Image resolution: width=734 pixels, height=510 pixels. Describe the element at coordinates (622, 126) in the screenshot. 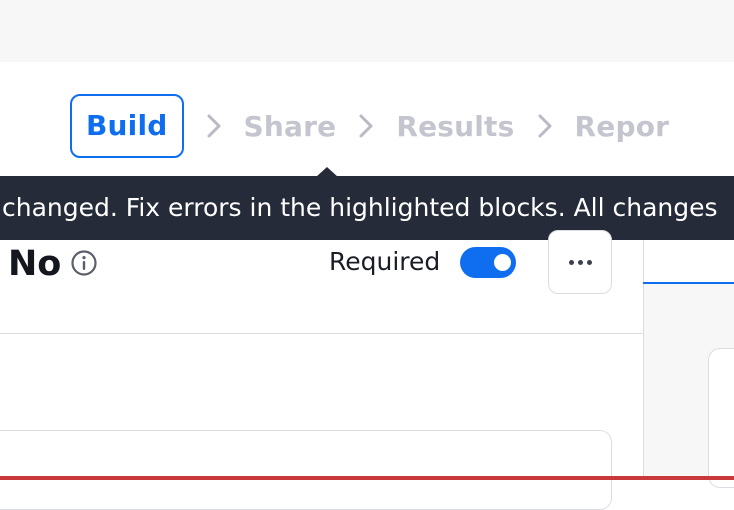

I see `step-report: Repor` at that location.